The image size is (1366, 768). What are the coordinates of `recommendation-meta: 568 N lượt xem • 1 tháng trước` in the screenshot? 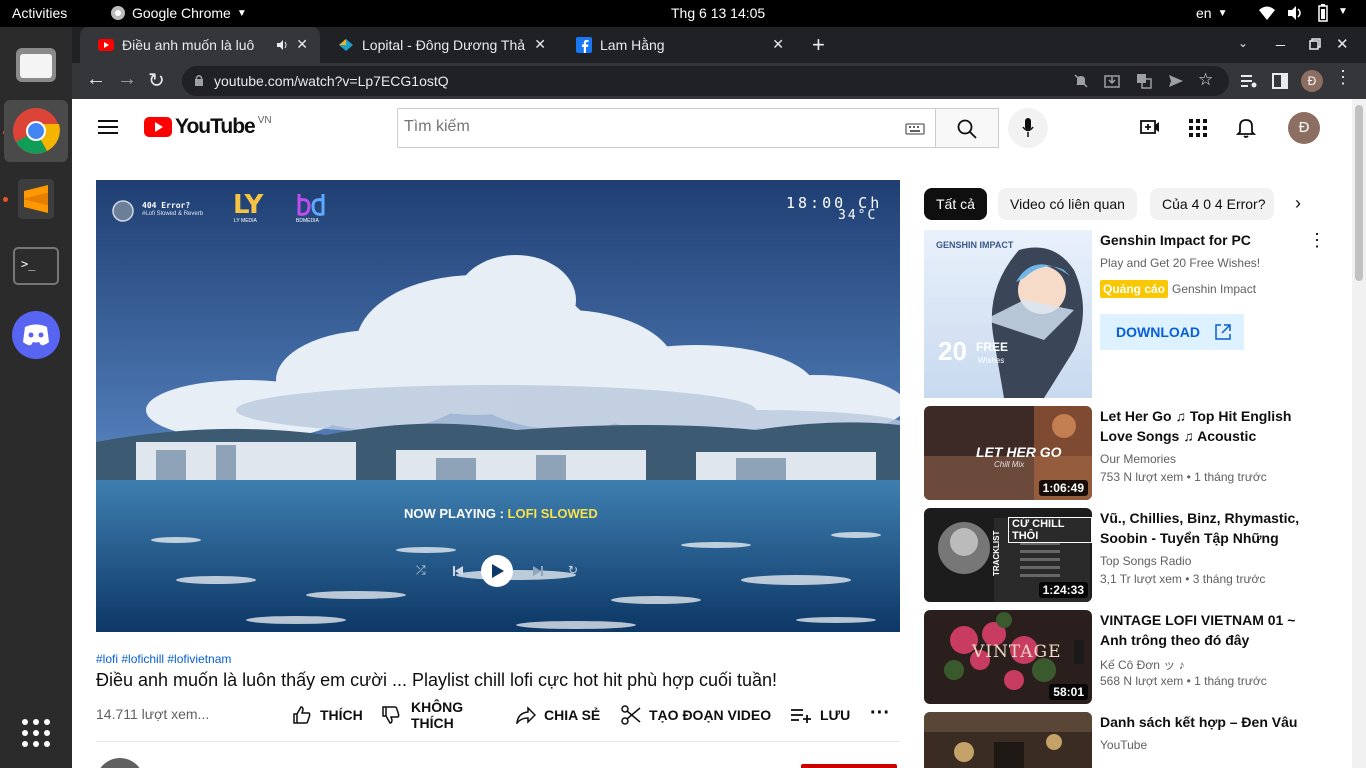 It's located at (1183, 681).